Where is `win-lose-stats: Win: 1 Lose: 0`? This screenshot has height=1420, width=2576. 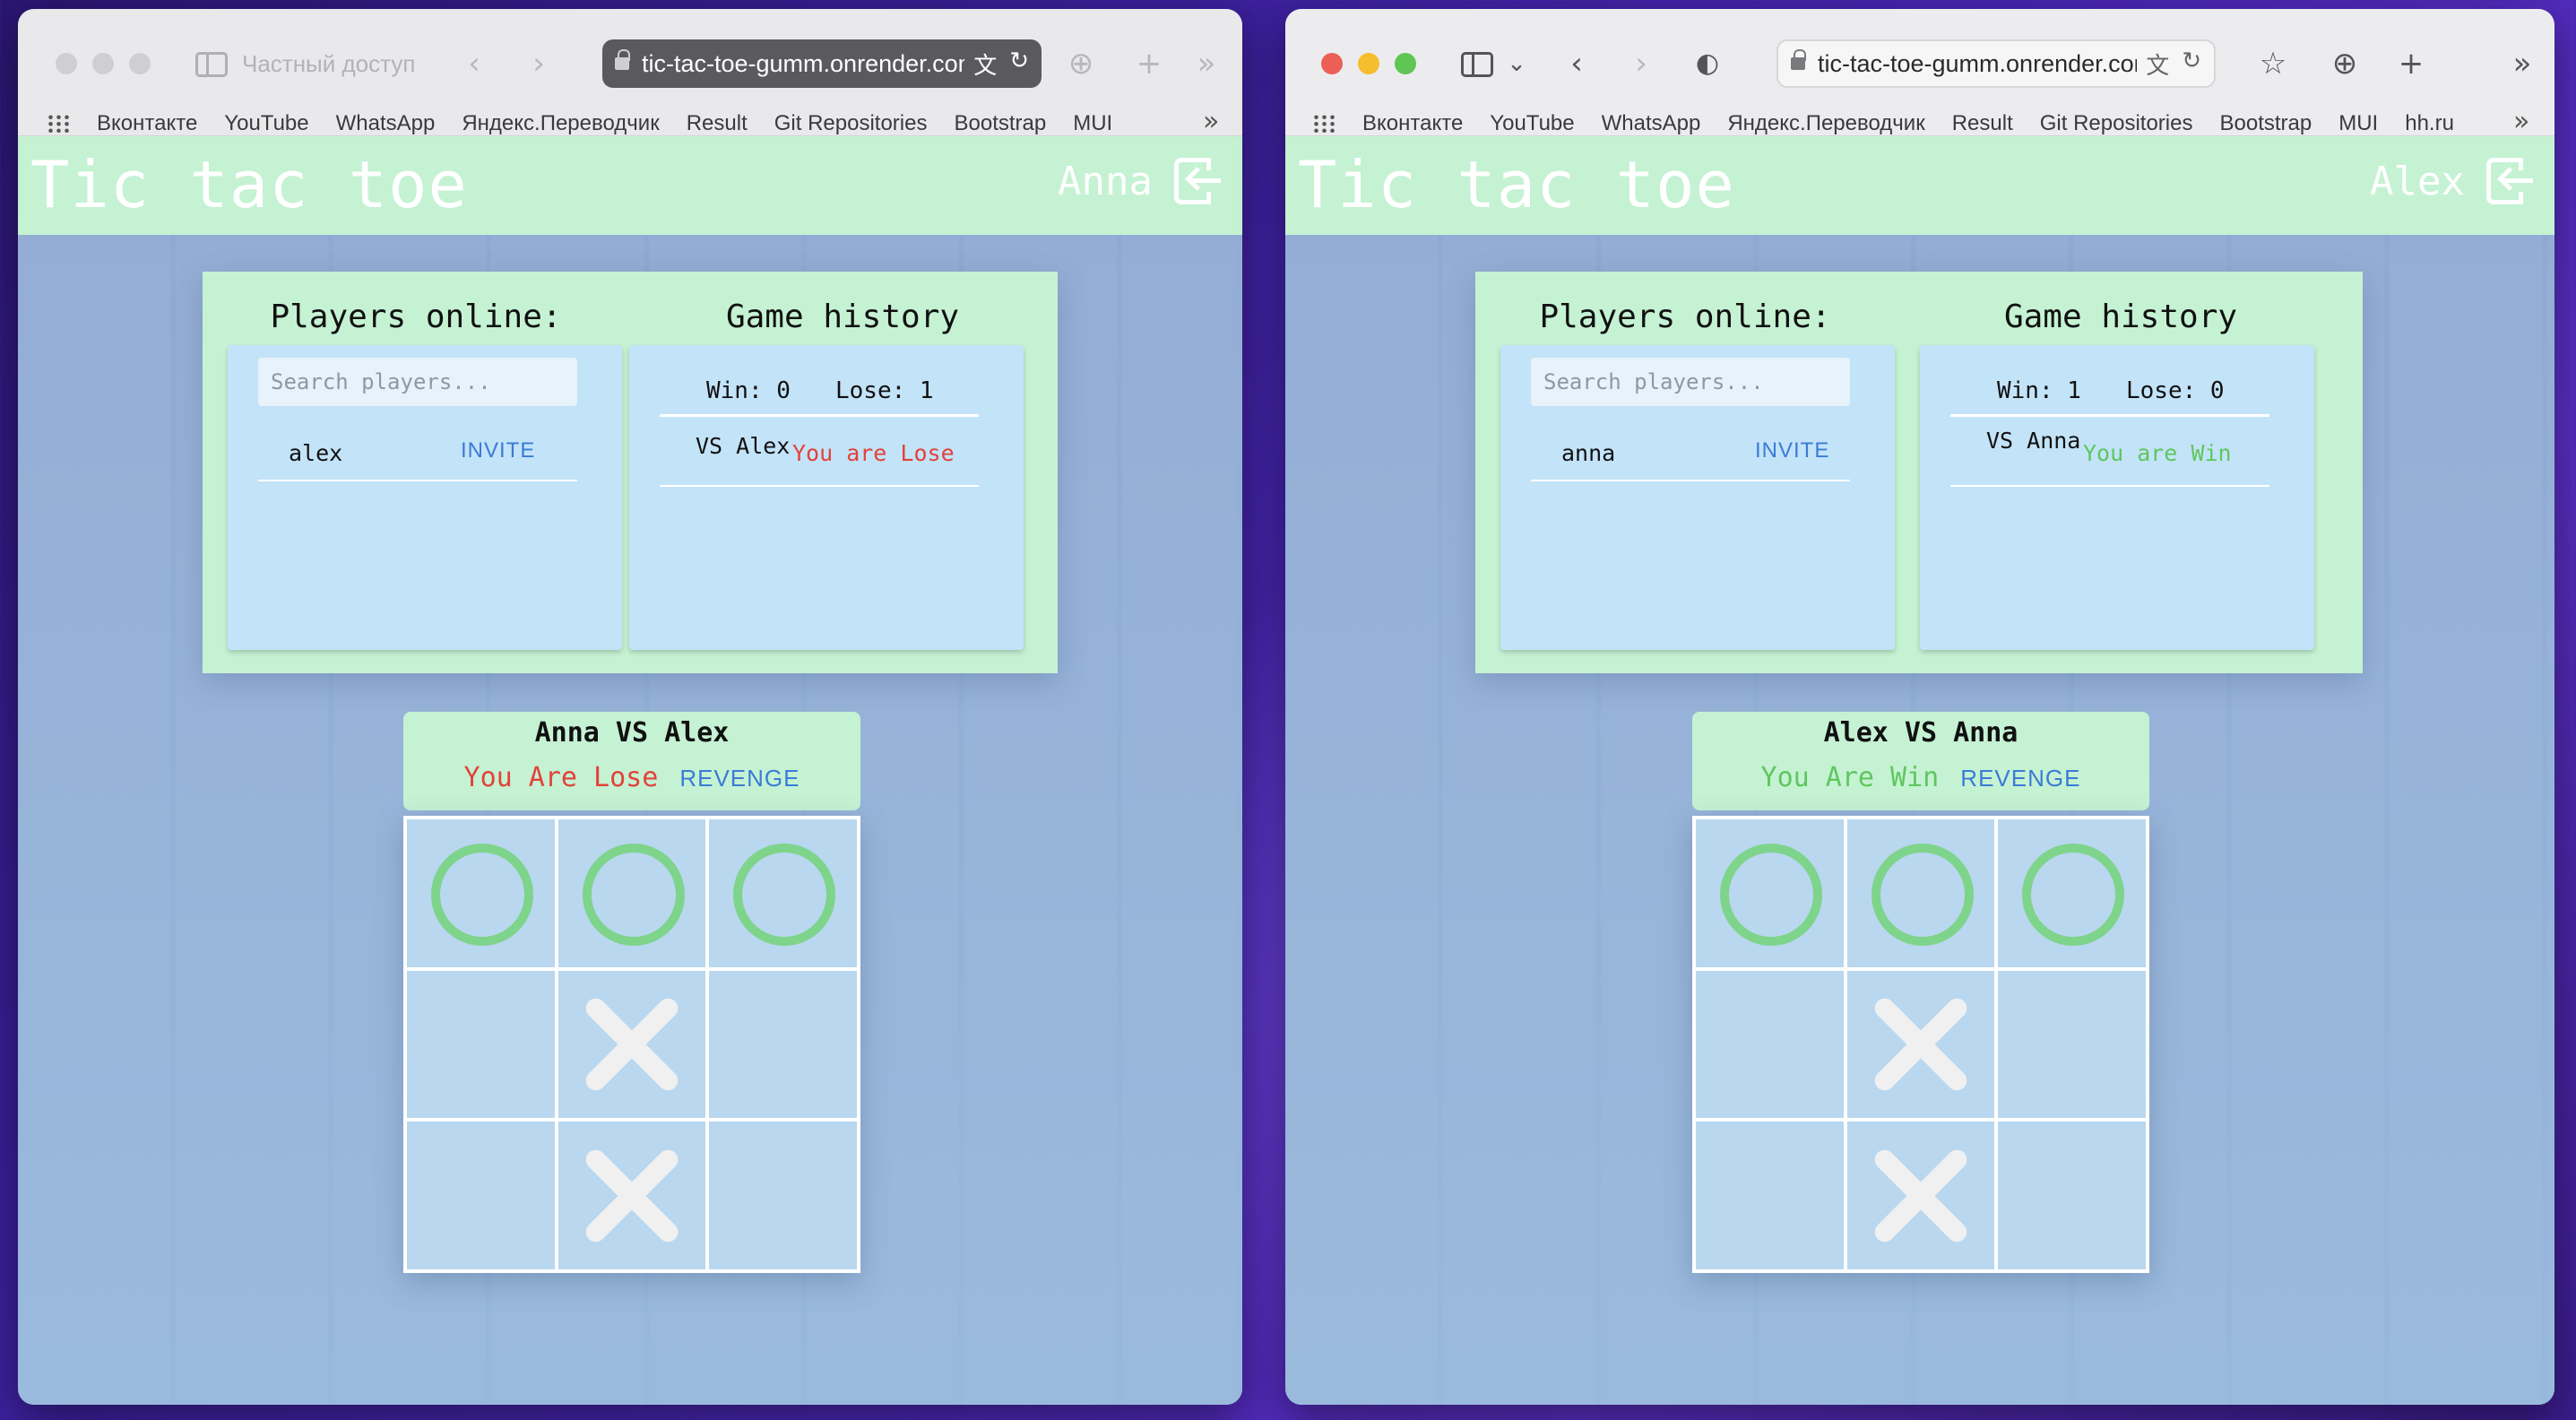
win-lose-stats: Win: 1 Lose: 0 is located at coordinates (2109, 397).